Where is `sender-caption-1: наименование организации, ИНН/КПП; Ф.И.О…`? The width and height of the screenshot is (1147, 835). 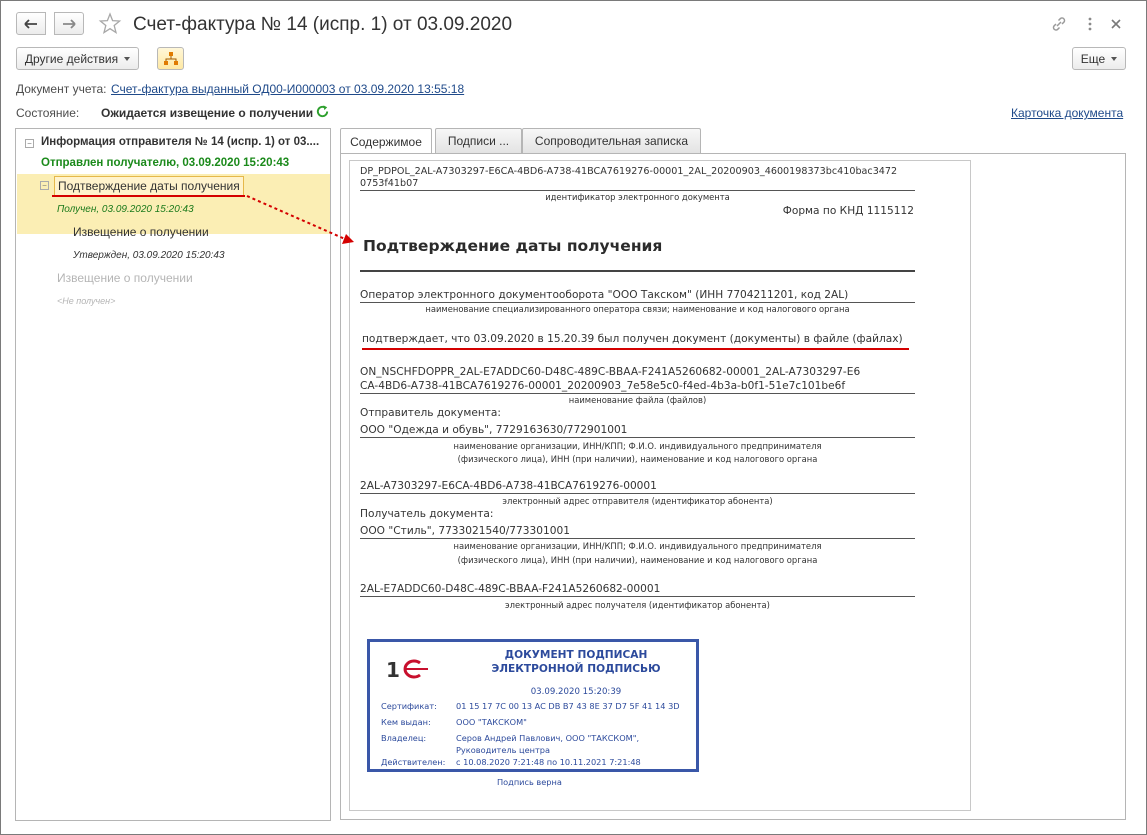 sender-caption-1: наименование организации, ИНН/КПП; Ф.И.О… is located at coordinates (637, 446).